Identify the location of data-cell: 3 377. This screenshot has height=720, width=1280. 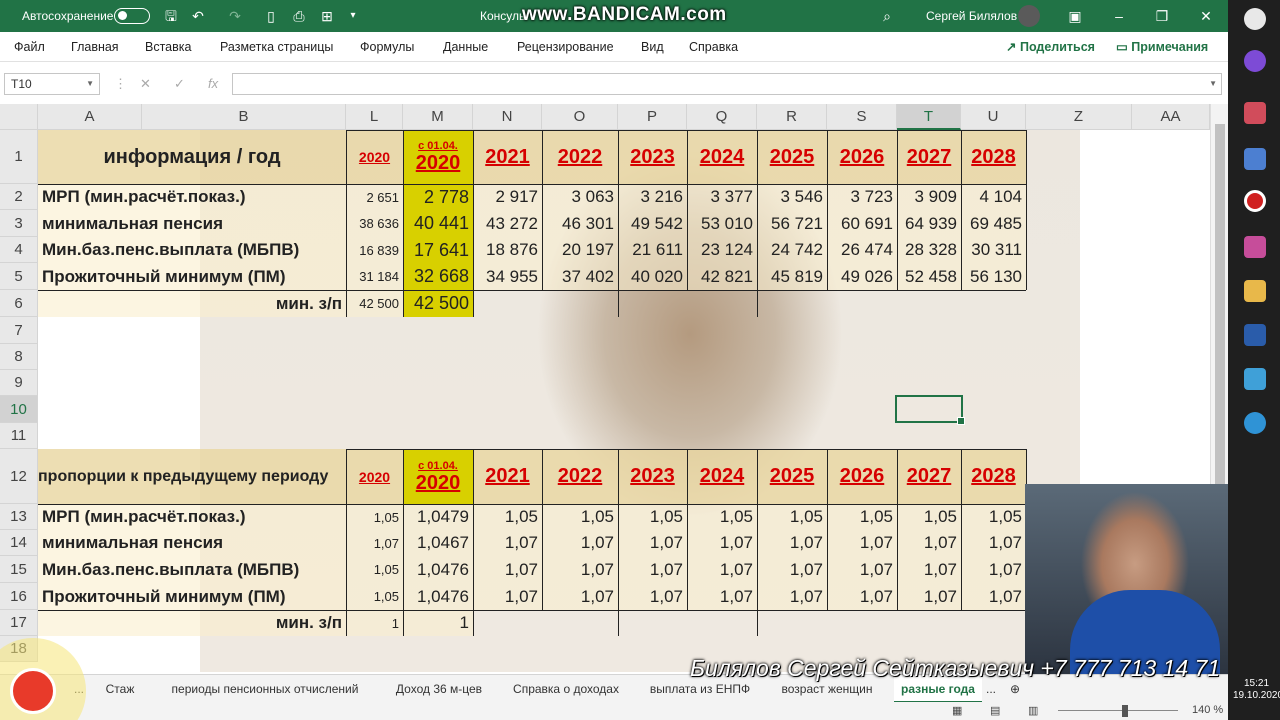
(722, 197).